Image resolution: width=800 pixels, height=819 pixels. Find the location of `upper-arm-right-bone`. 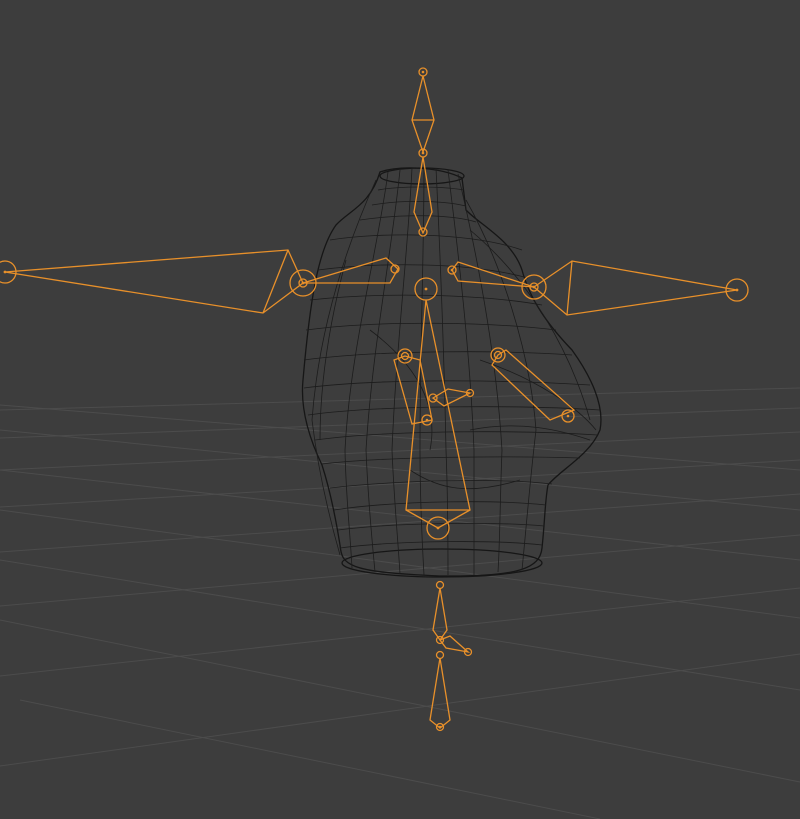

upper-arm-right-bone is located at coordinates (640, 288).